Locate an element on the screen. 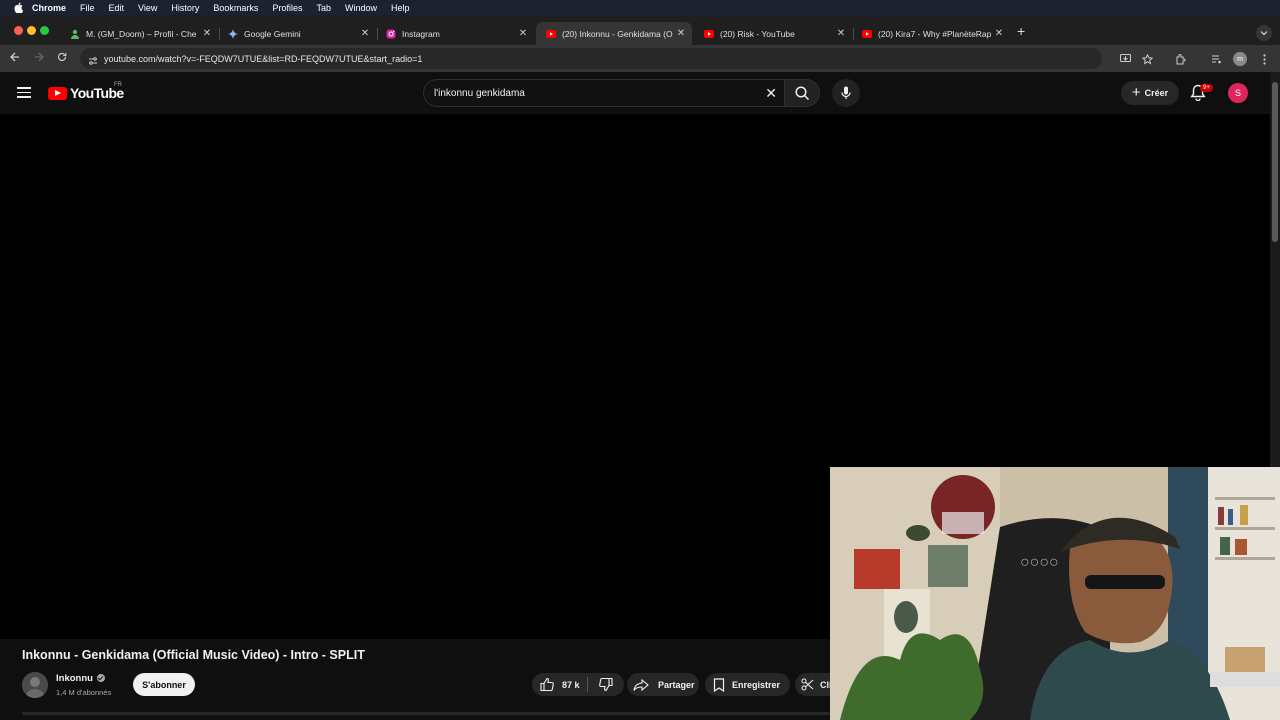 This screenshot has width=1280, height=720. create-button: + Créer is located at coordinates (1150, 93).